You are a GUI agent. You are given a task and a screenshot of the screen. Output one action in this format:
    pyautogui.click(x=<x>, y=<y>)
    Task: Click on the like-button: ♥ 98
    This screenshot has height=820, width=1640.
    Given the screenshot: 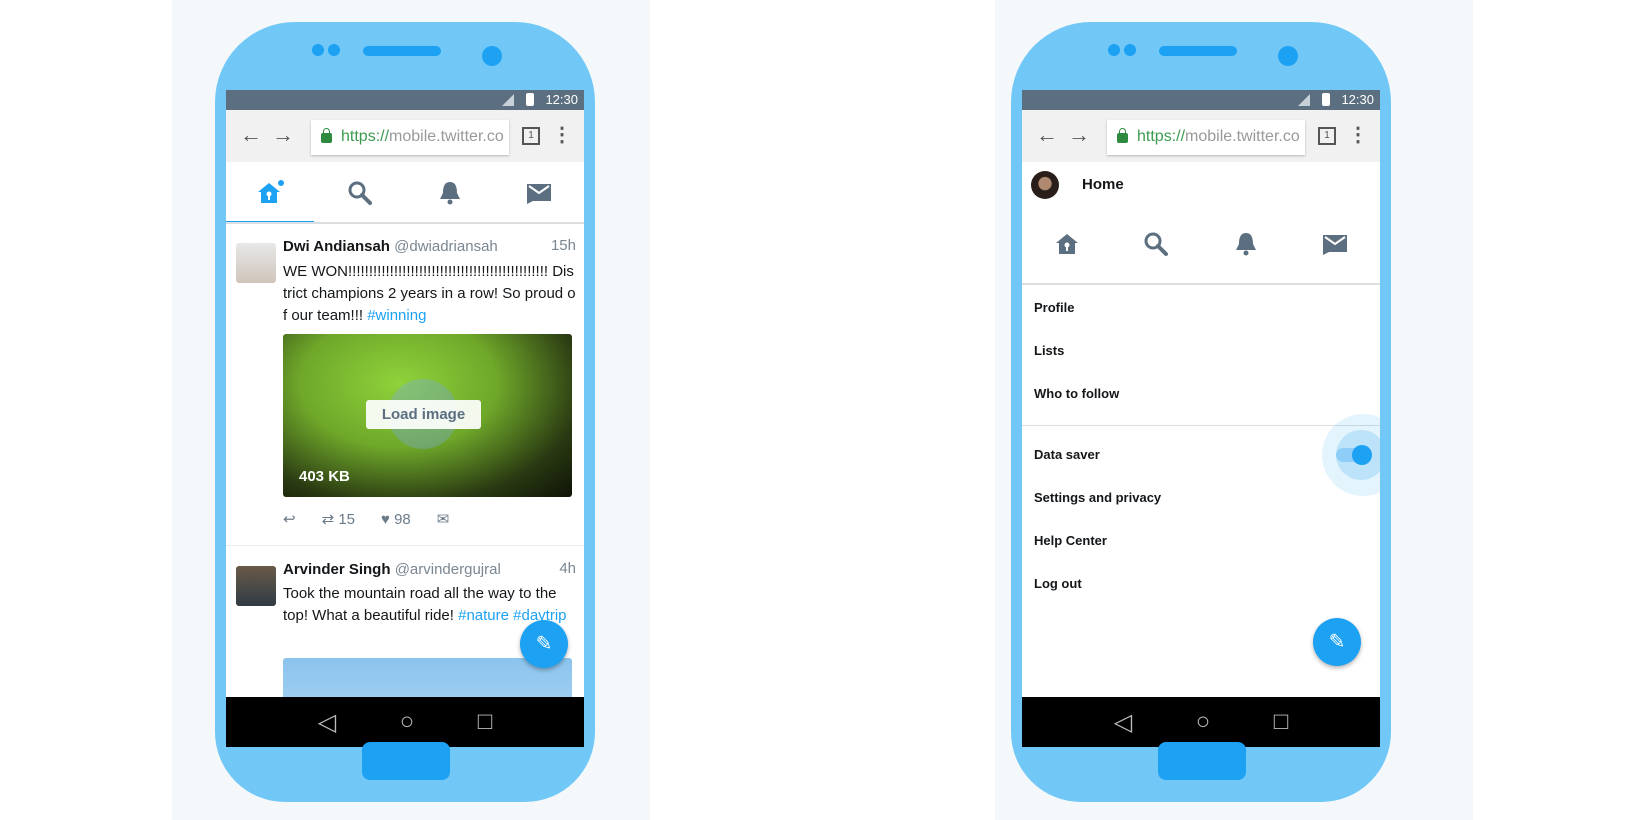 What is the action you would take?
    pyautogui.click(x=396, y=519)
    